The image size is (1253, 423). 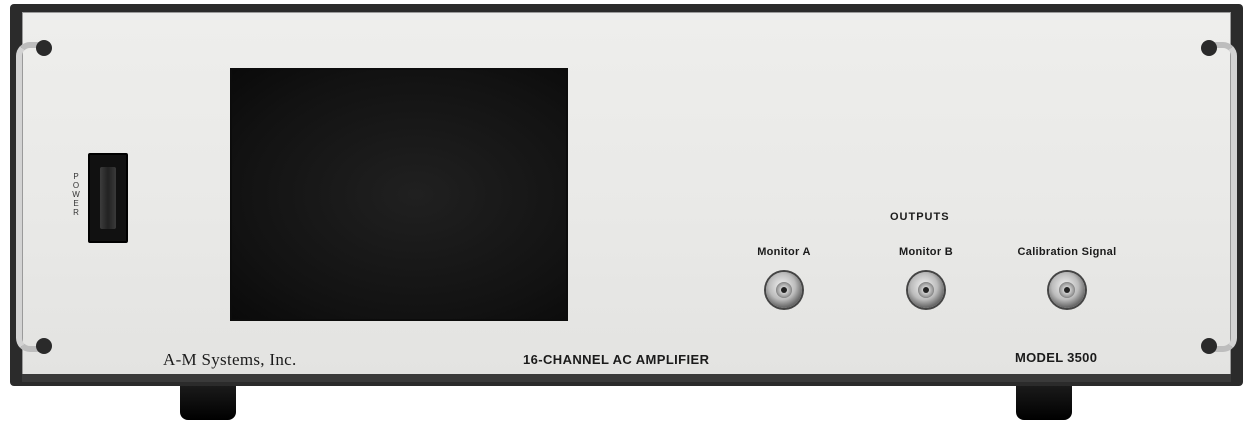 What do you see at coordinates (44, 346) in the screenshot?
I see `left-handle-bottom-screw` at bounding box center [44, 346].